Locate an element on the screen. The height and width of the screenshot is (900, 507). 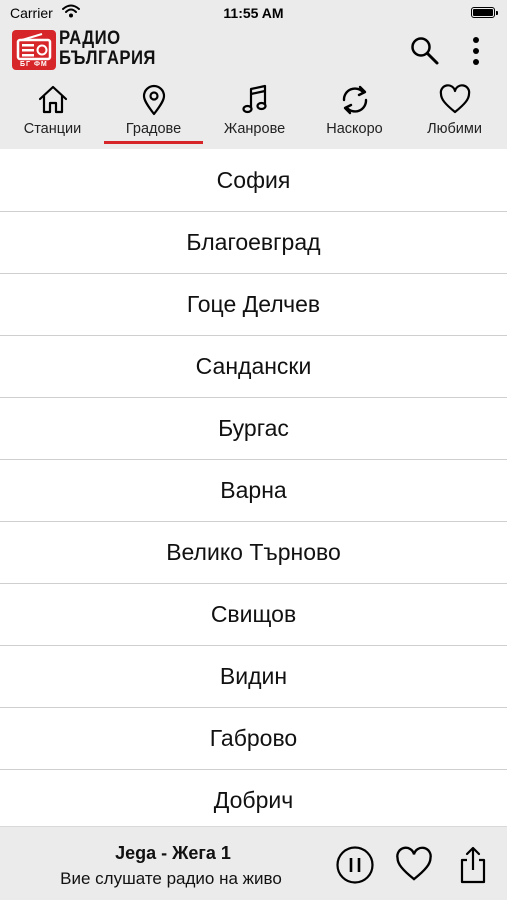
tab-label: Станции is located at coordinates (52, 129).